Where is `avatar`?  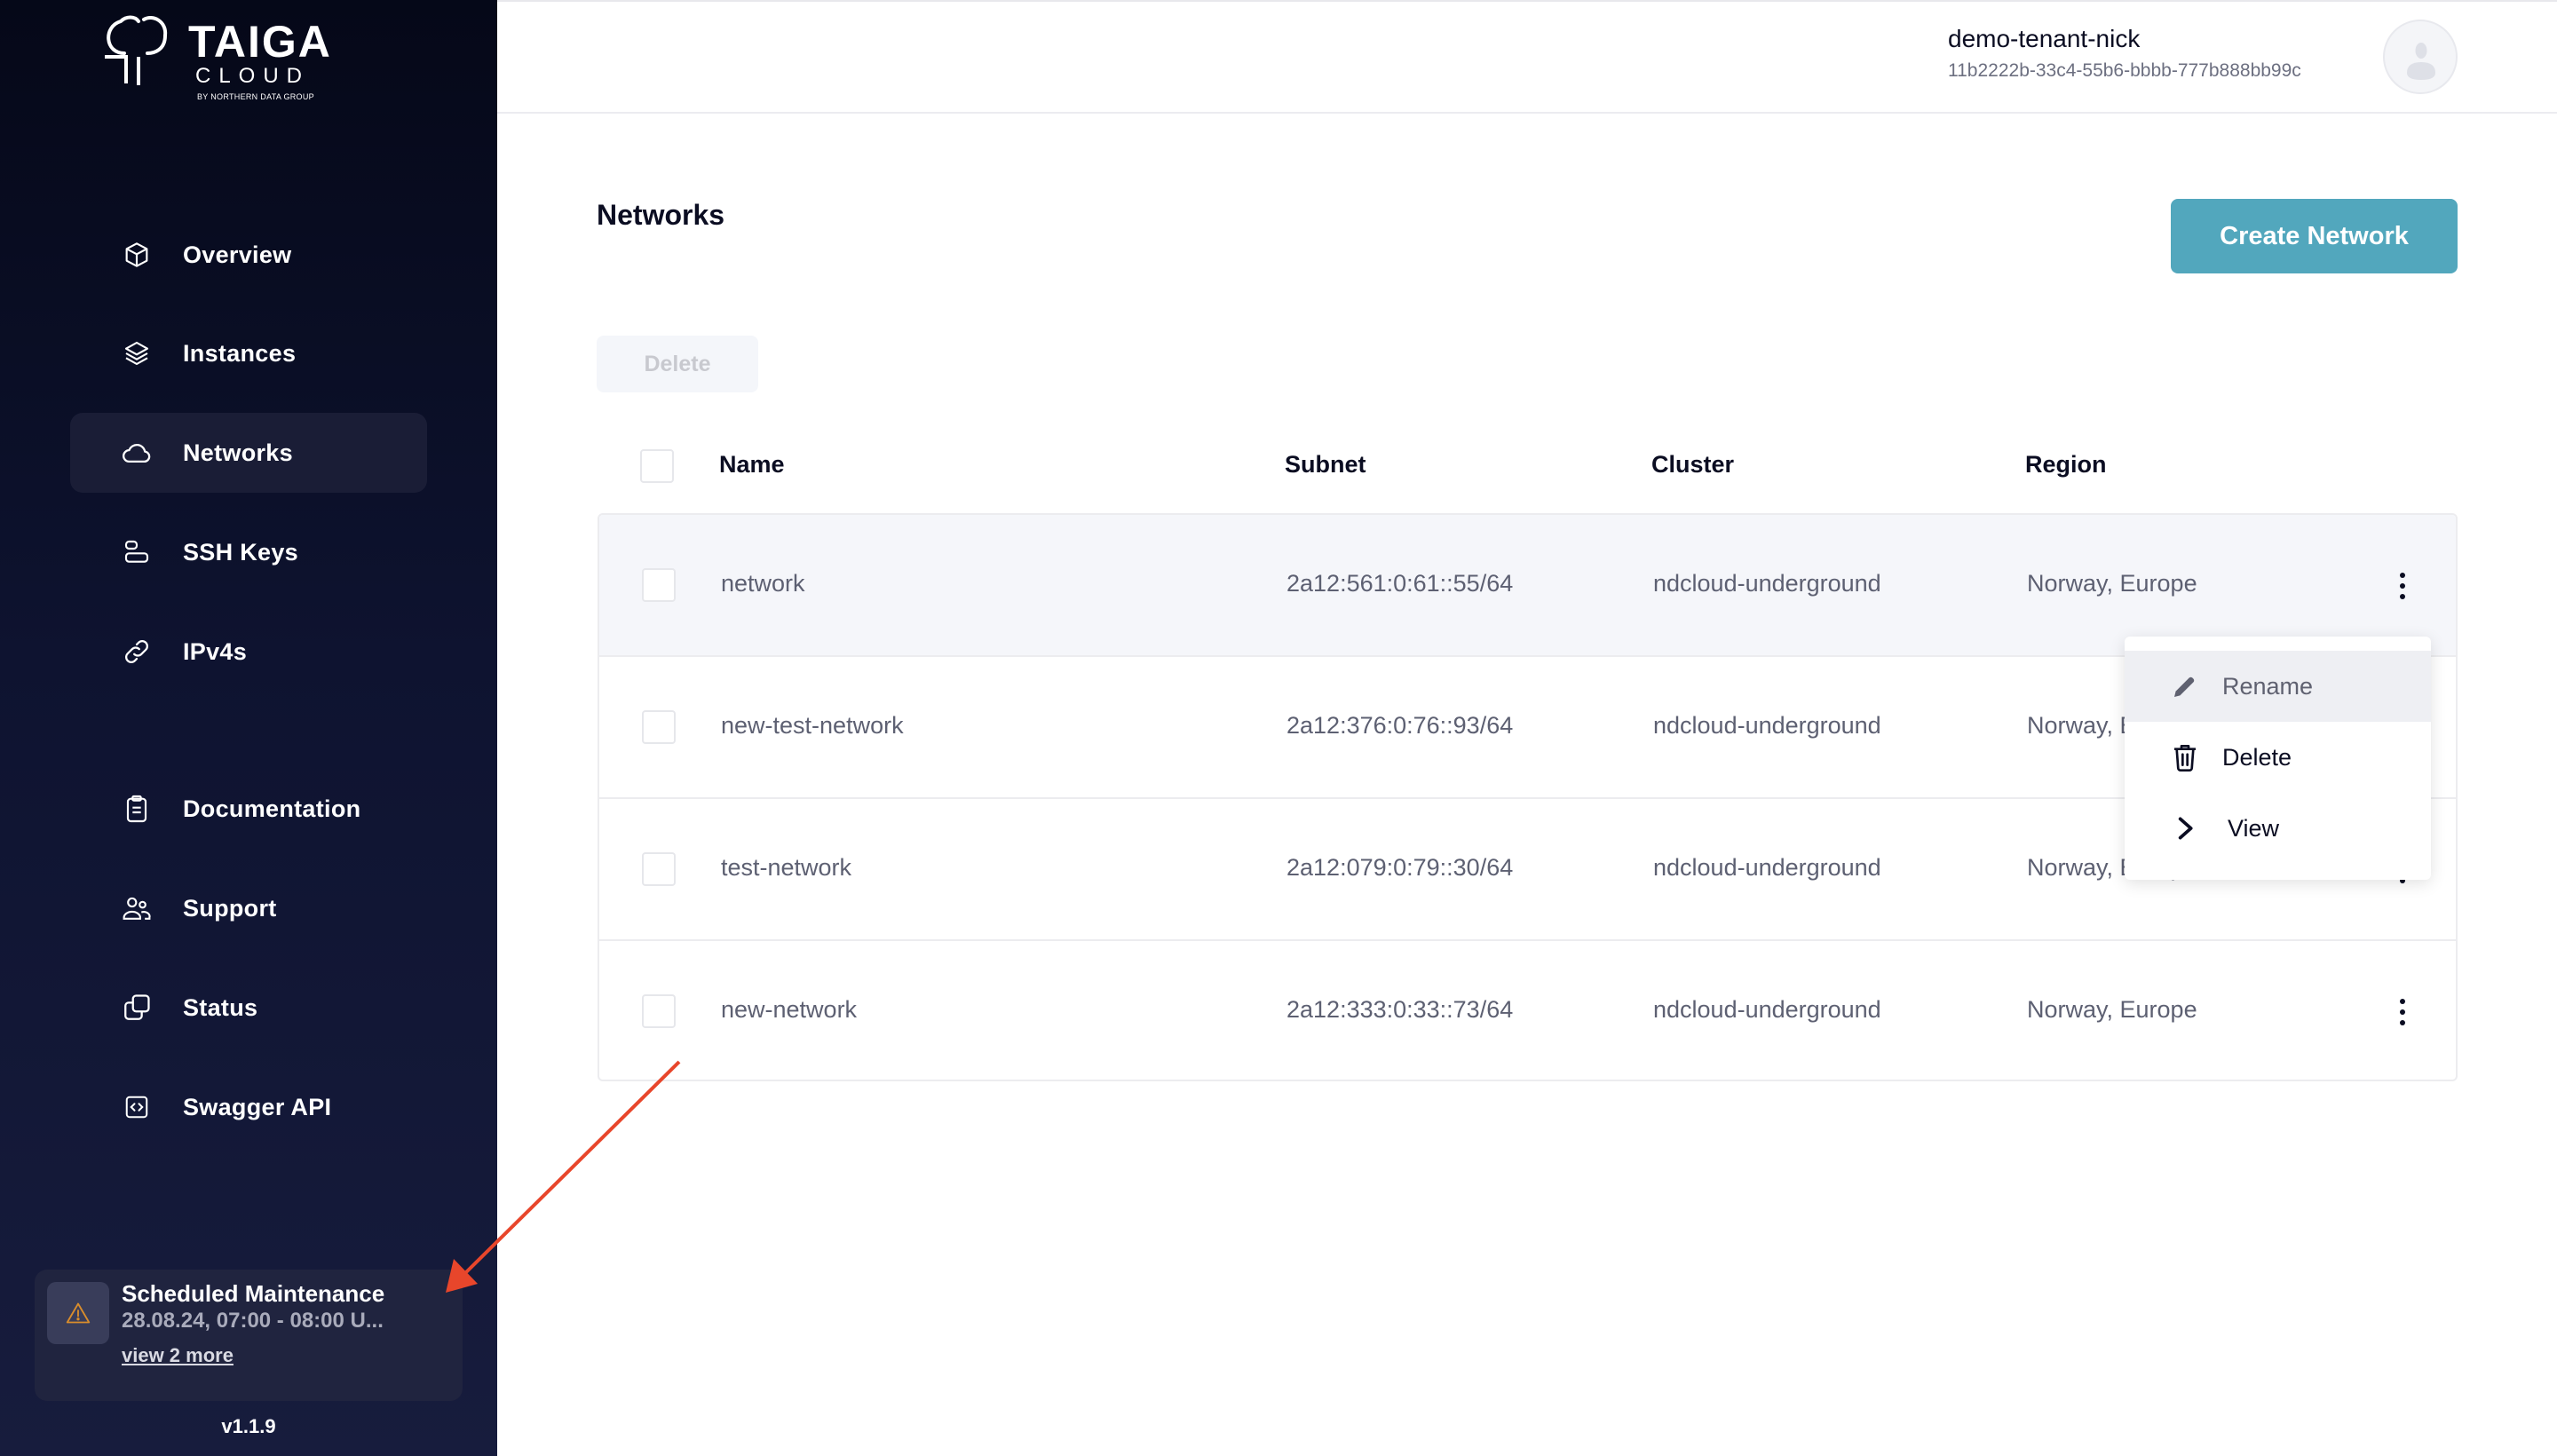 avatar is located at coordinates (2420, 57).